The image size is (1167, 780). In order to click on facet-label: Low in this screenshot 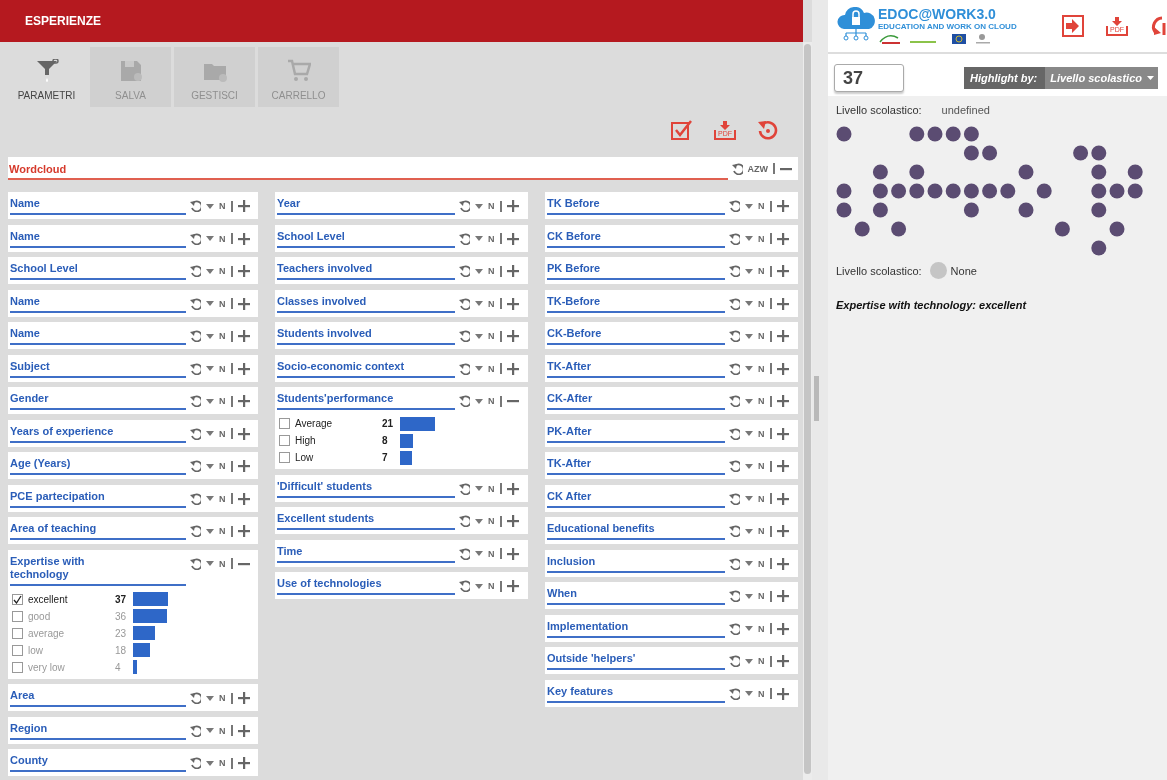, I will do `click(338, 457)`.